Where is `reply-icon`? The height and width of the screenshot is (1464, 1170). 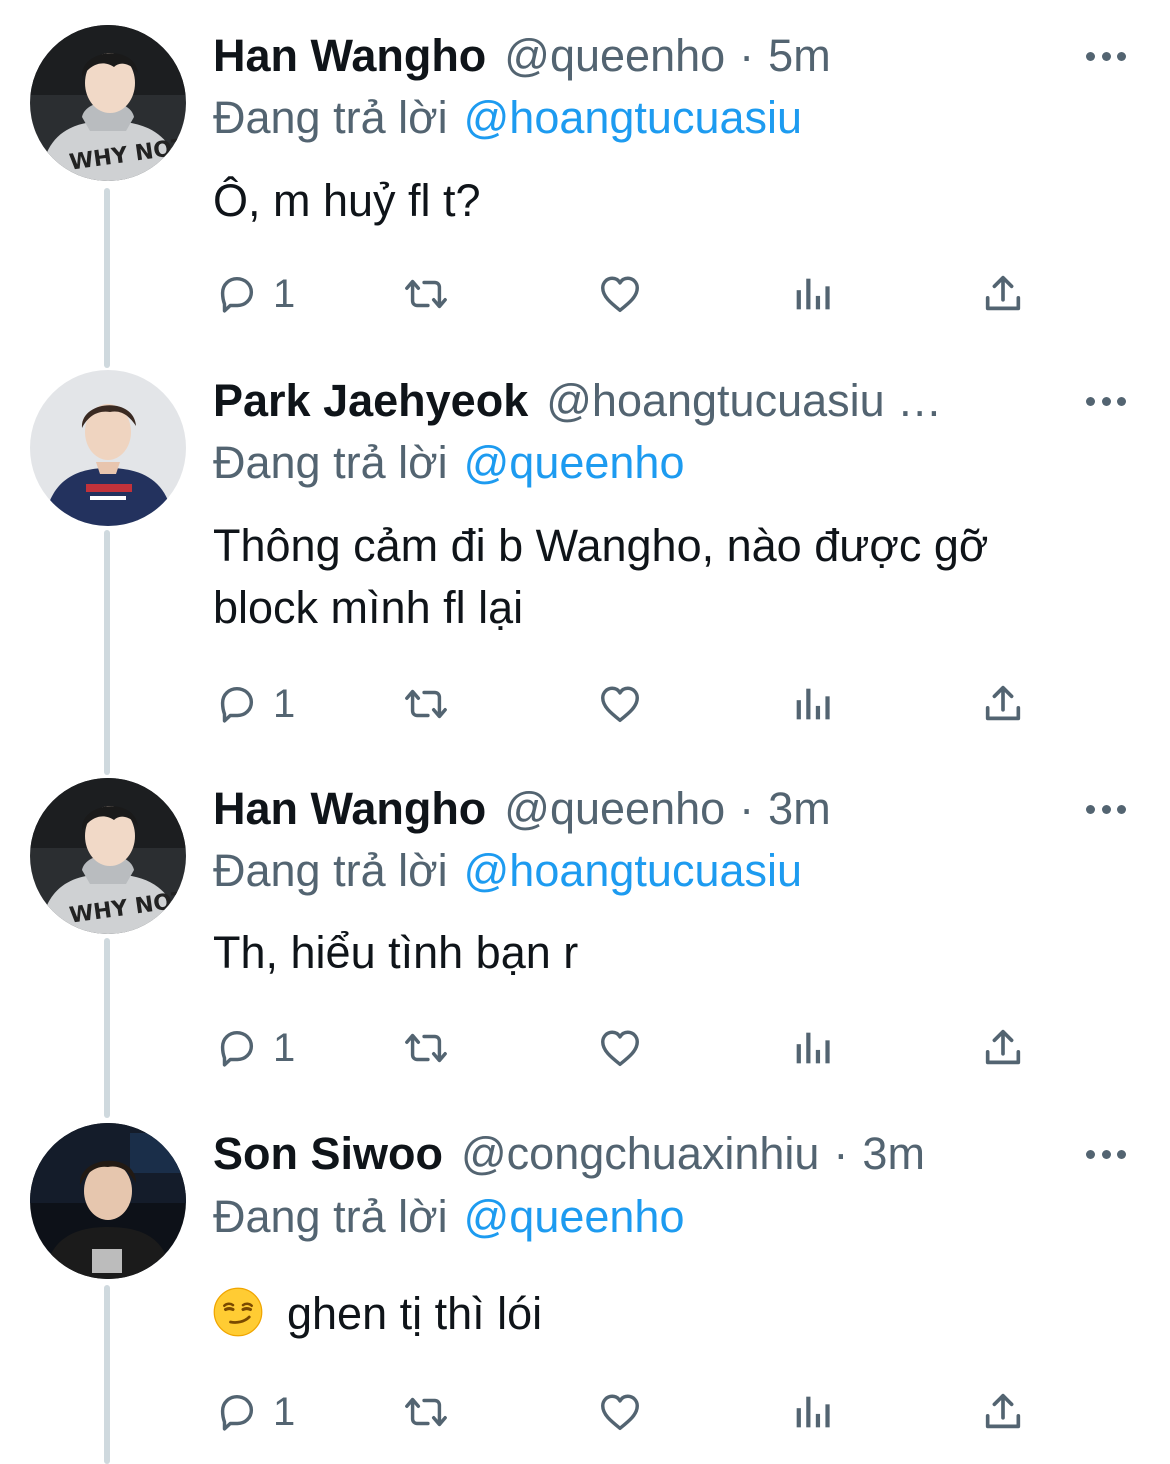 reply-icon is located at coordinates (237, 1412).